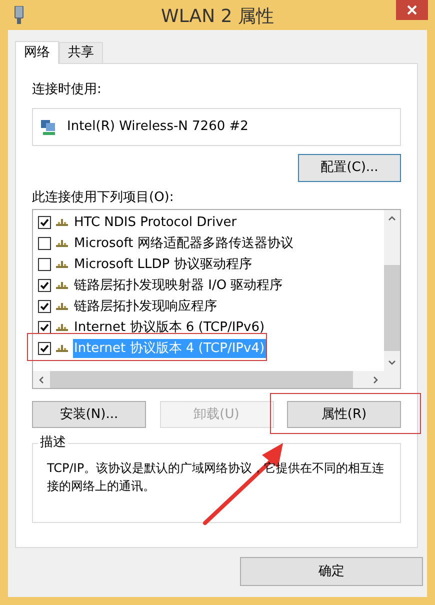 This screenshot has height=605, width=435. What do you see at coordinates (163, 264) in the screenshot?
I see `list-item: Microsoft LLDP 协议驱动程序` at bounding box center [163, 264].